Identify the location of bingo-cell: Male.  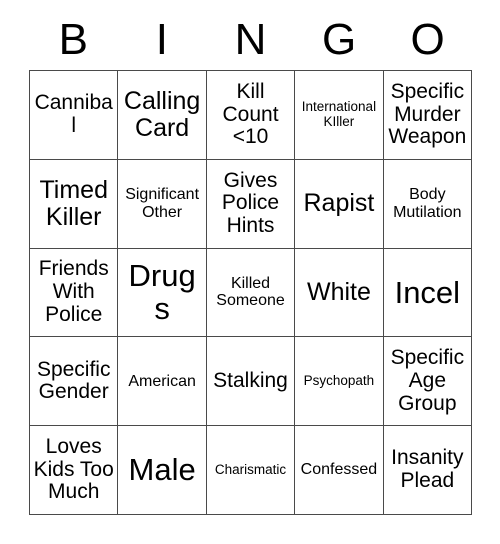
(162, 470).